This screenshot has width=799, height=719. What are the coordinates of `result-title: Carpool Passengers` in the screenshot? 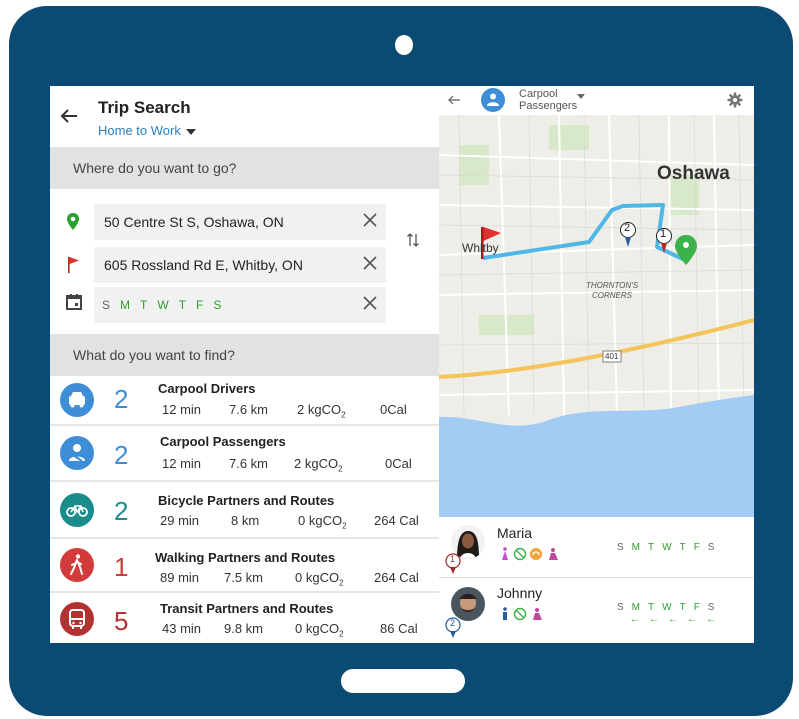 It's located at (223, 441).